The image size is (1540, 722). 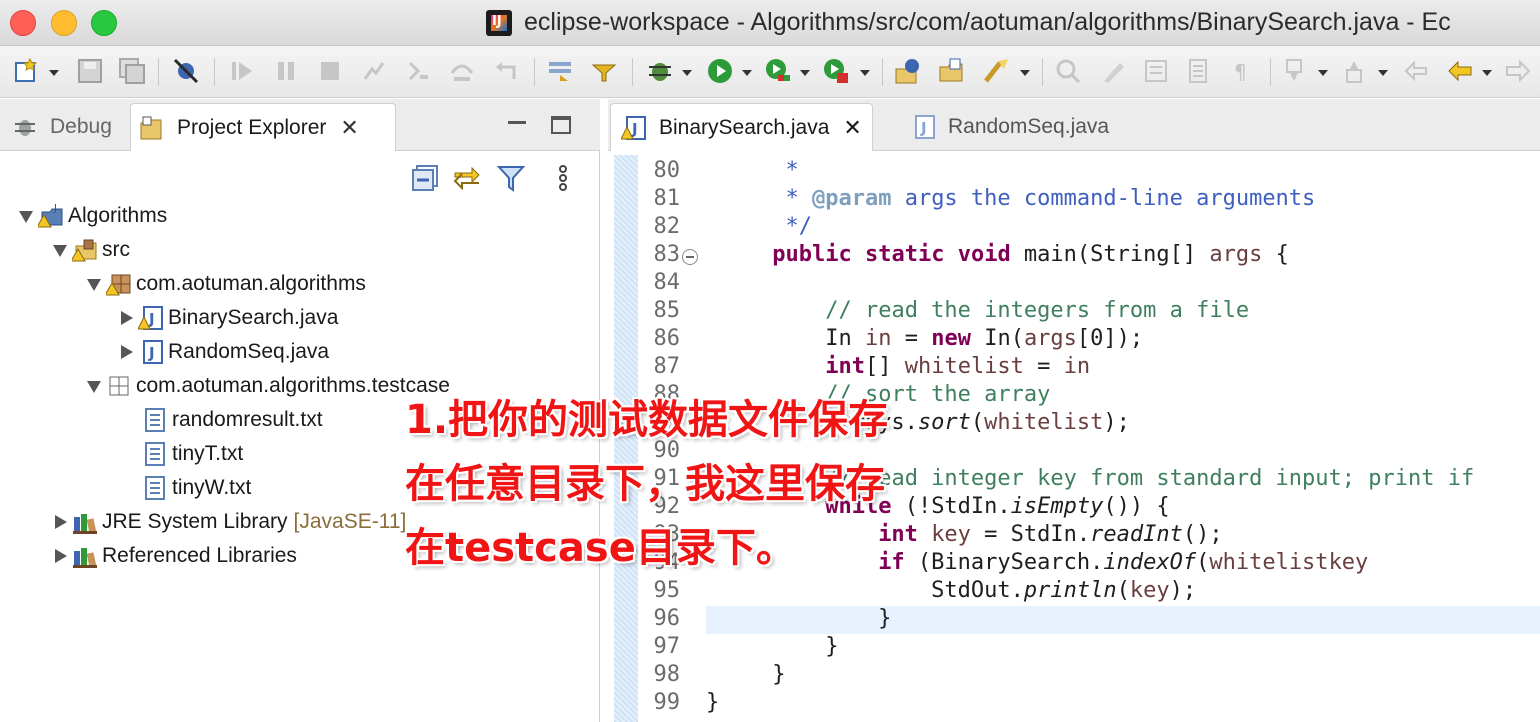 What do you see at coordinates (90, 71) in the screenshot?
I see `save-icon` at bounding box center [90, 71].